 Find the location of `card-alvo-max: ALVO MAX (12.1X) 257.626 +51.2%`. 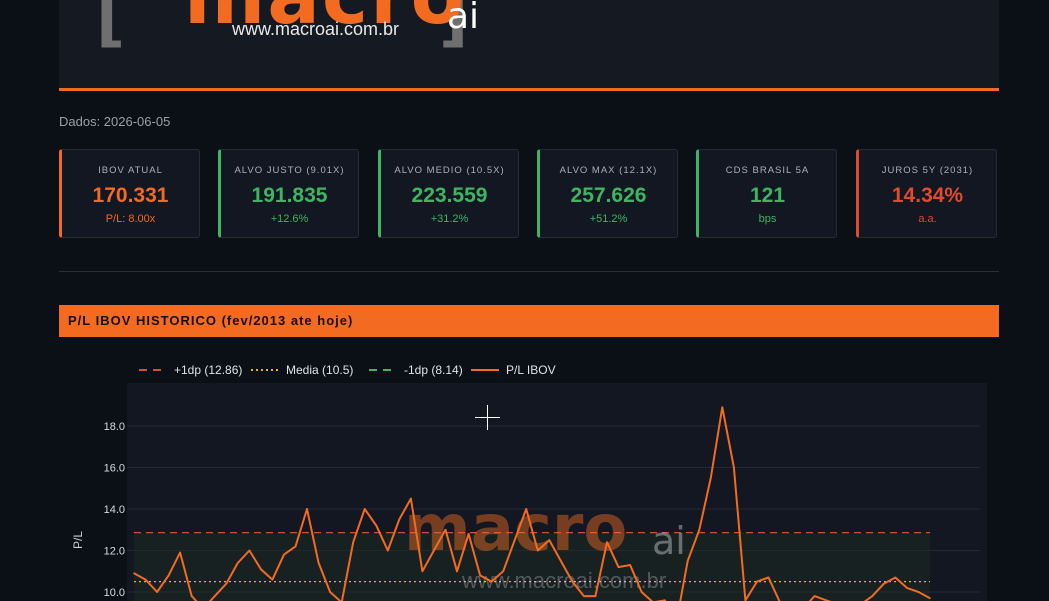

card-alvo-max: ALVO MAX (12.1X) 257.626 +51.2% is located at coordinates (607, 193).